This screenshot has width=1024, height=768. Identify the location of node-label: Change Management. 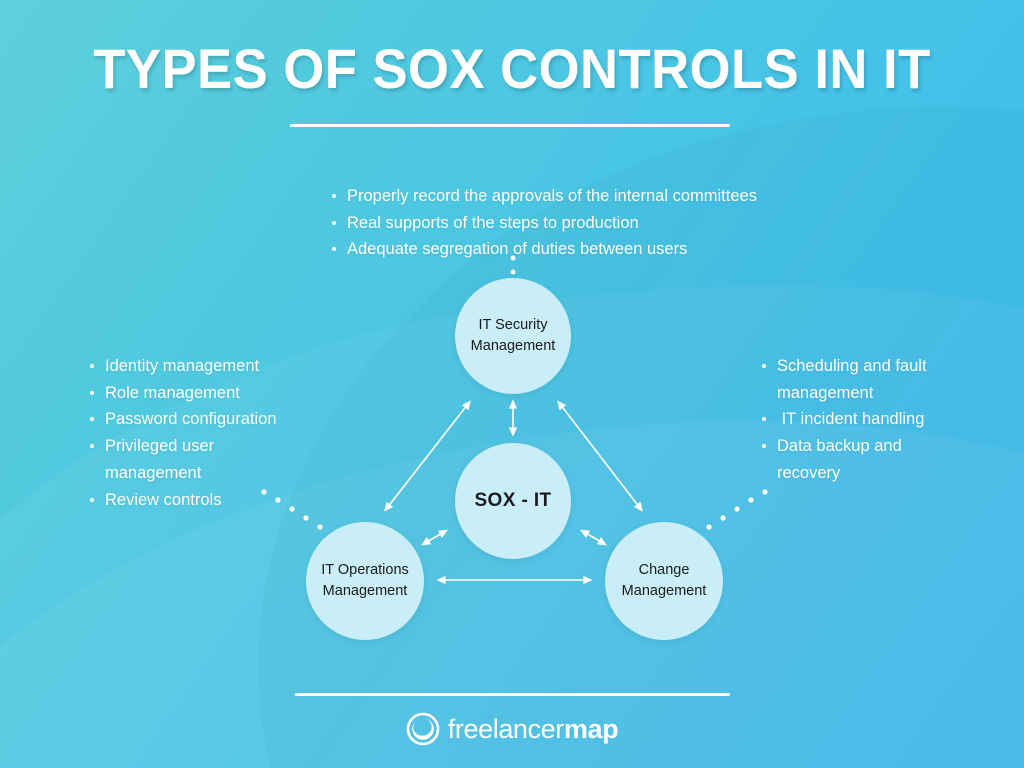
(664, 580).